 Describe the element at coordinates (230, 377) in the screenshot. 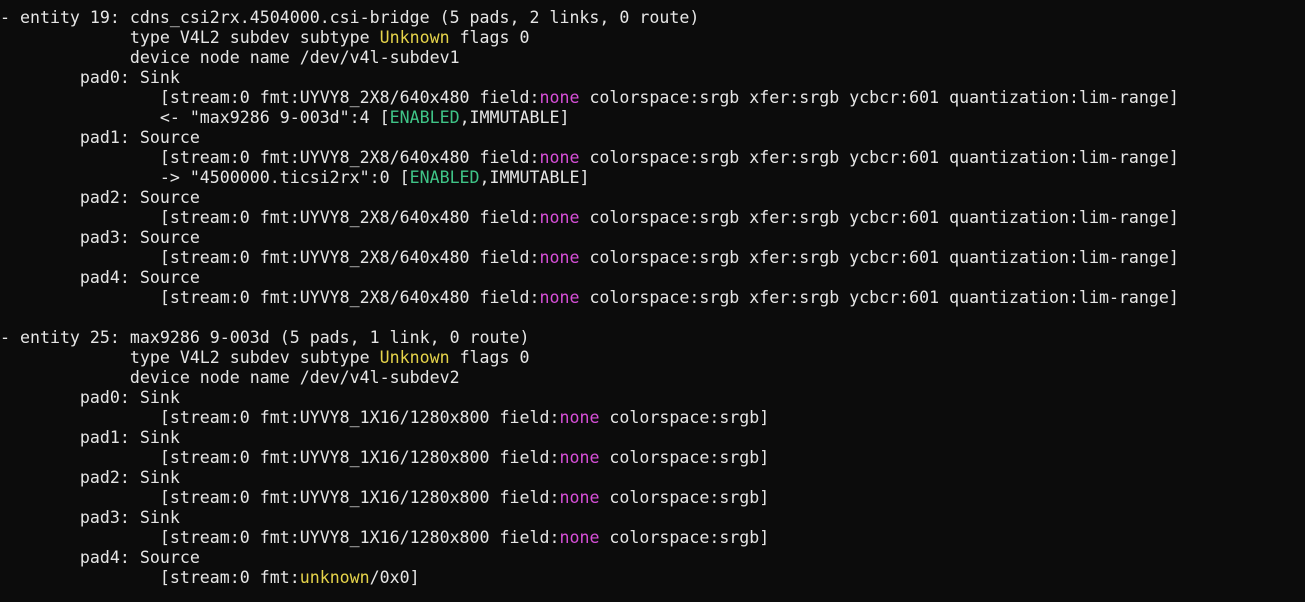

I see `terminal-text: device node name /dev/v4l-subdev2` at that location.